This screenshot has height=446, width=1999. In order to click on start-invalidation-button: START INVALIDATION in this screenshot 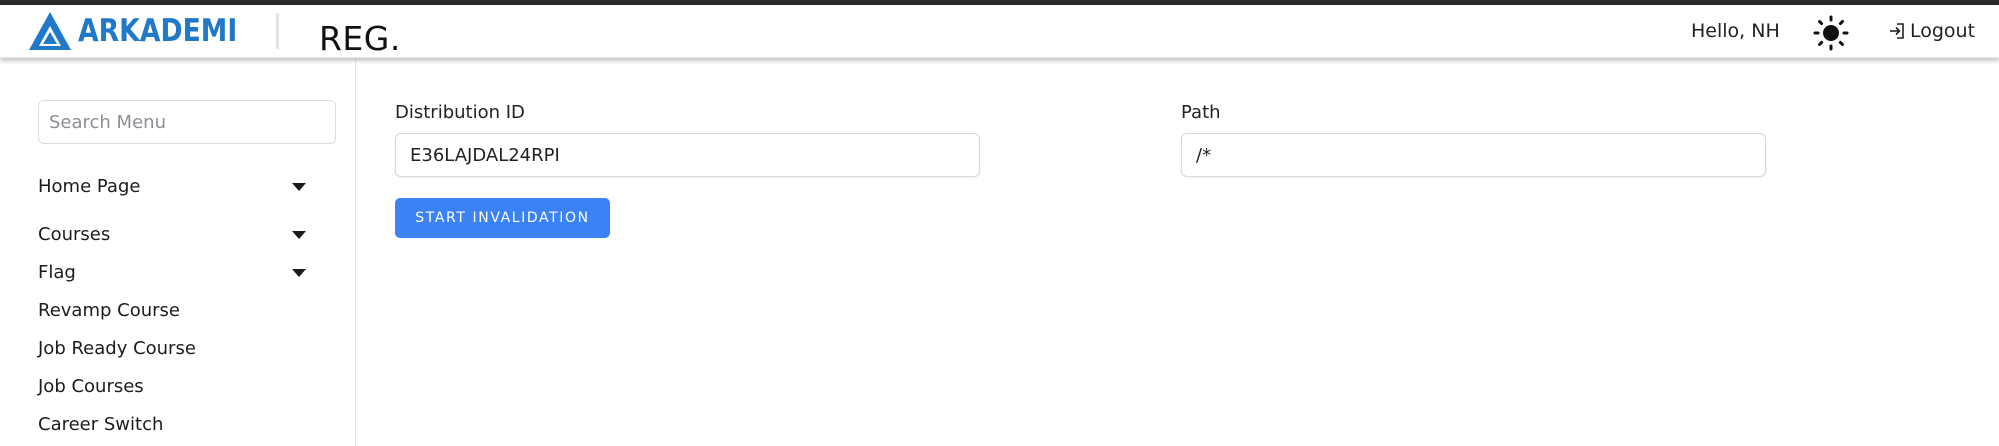, I will do `click(502, 218)`.